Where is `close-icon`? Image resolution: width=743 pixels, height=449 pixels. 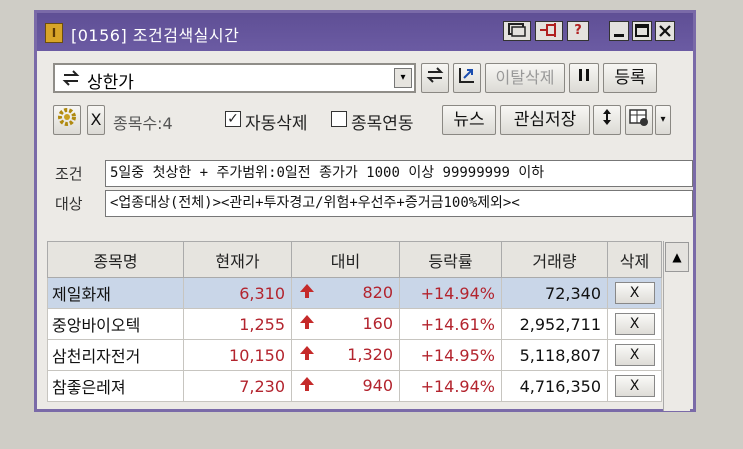
close-icon is located at coordinates (665, 31).